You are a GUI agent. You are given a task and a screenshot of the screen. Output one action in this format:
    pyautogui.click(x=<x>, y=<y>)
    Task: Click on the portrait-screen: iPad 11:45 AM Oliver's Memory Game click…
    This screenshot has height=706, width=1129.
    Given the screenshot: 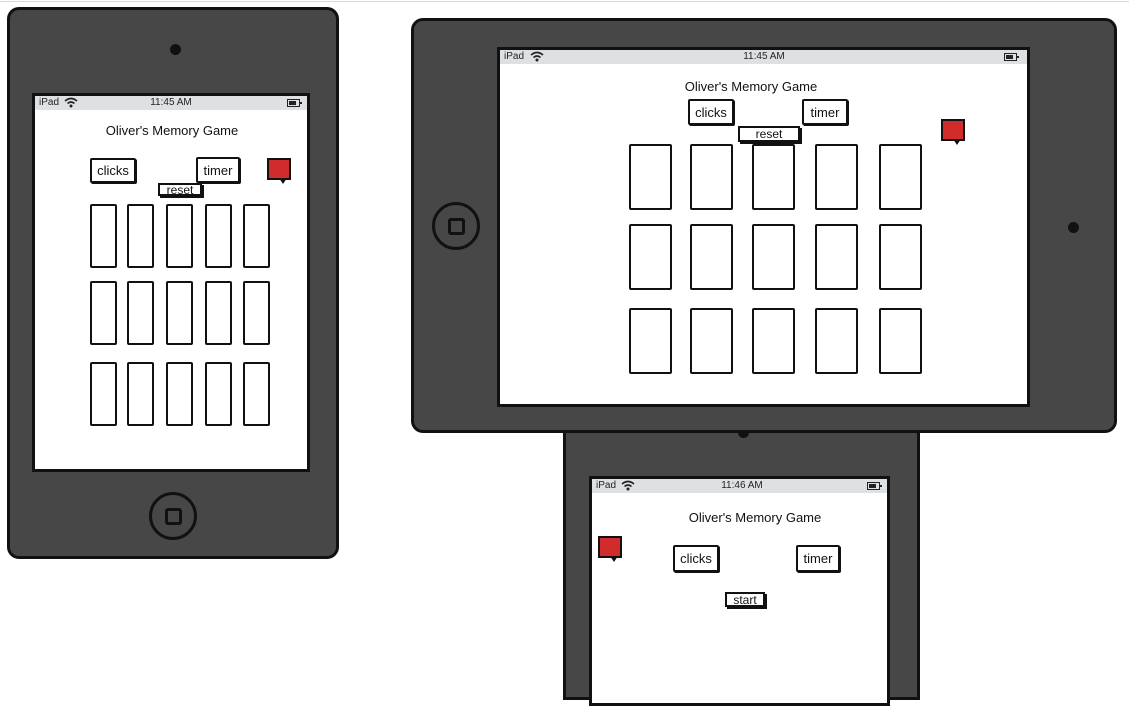 What is the action you would take?
    pyautogui.click(x=171, y=282)
    